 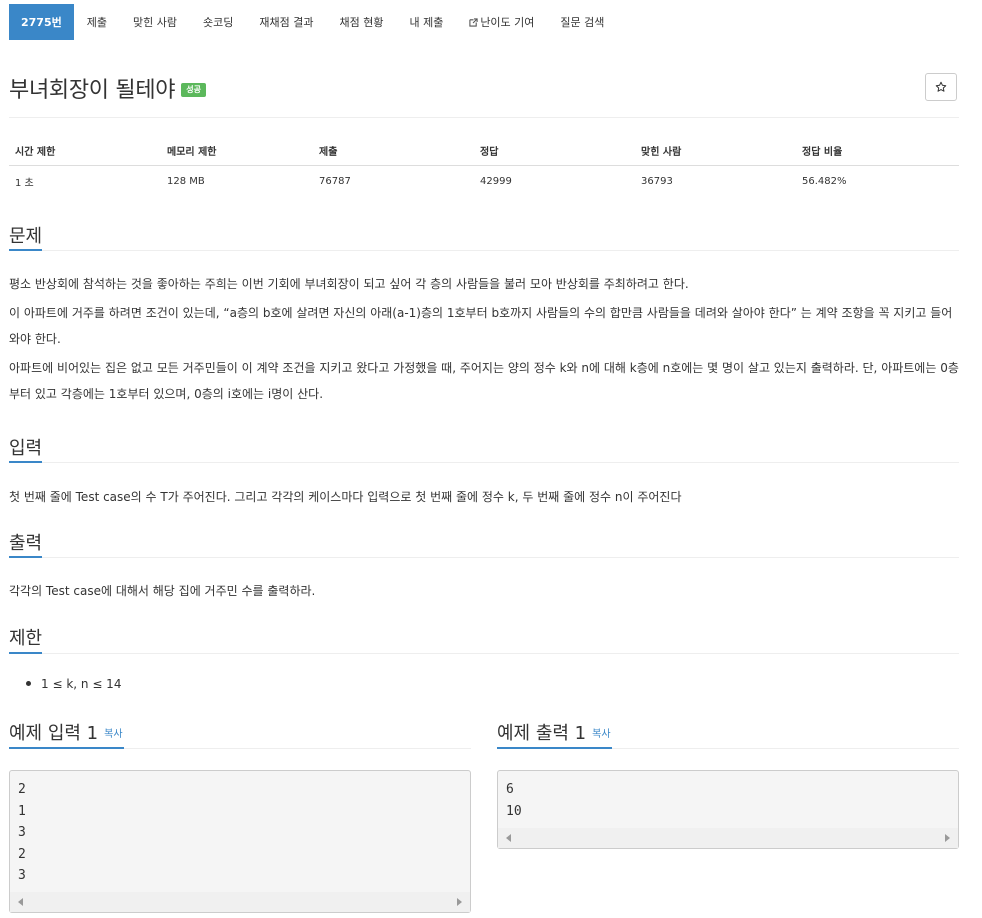 What do you see at coordinates (26, 543) in the screenshot?
I see `section-heading-output: 출력` at bounding box center [26, 543].